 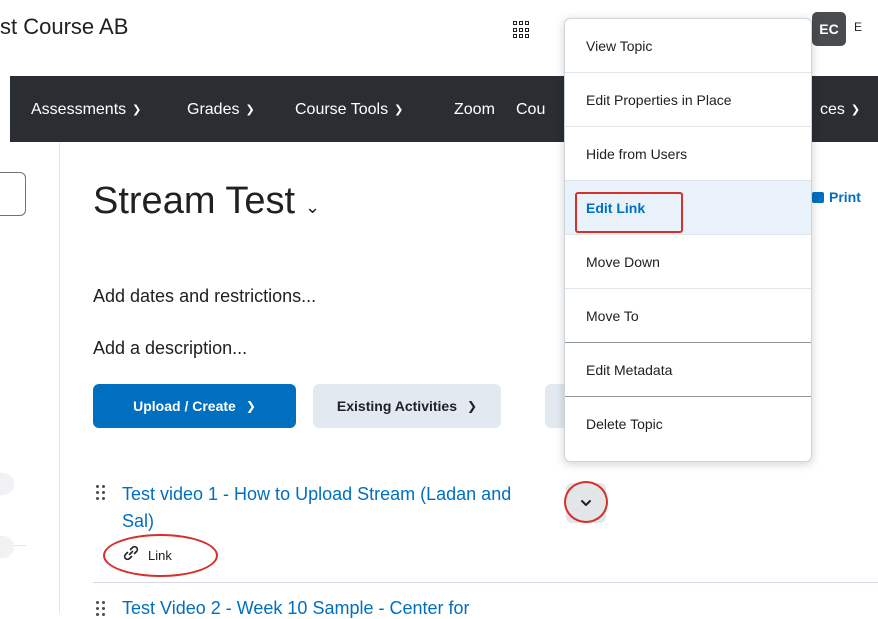 What do you see at coordinates (213, 109) in the screenshot?
I see `nav-item-label: Grades` at bounding box center [213, 109].